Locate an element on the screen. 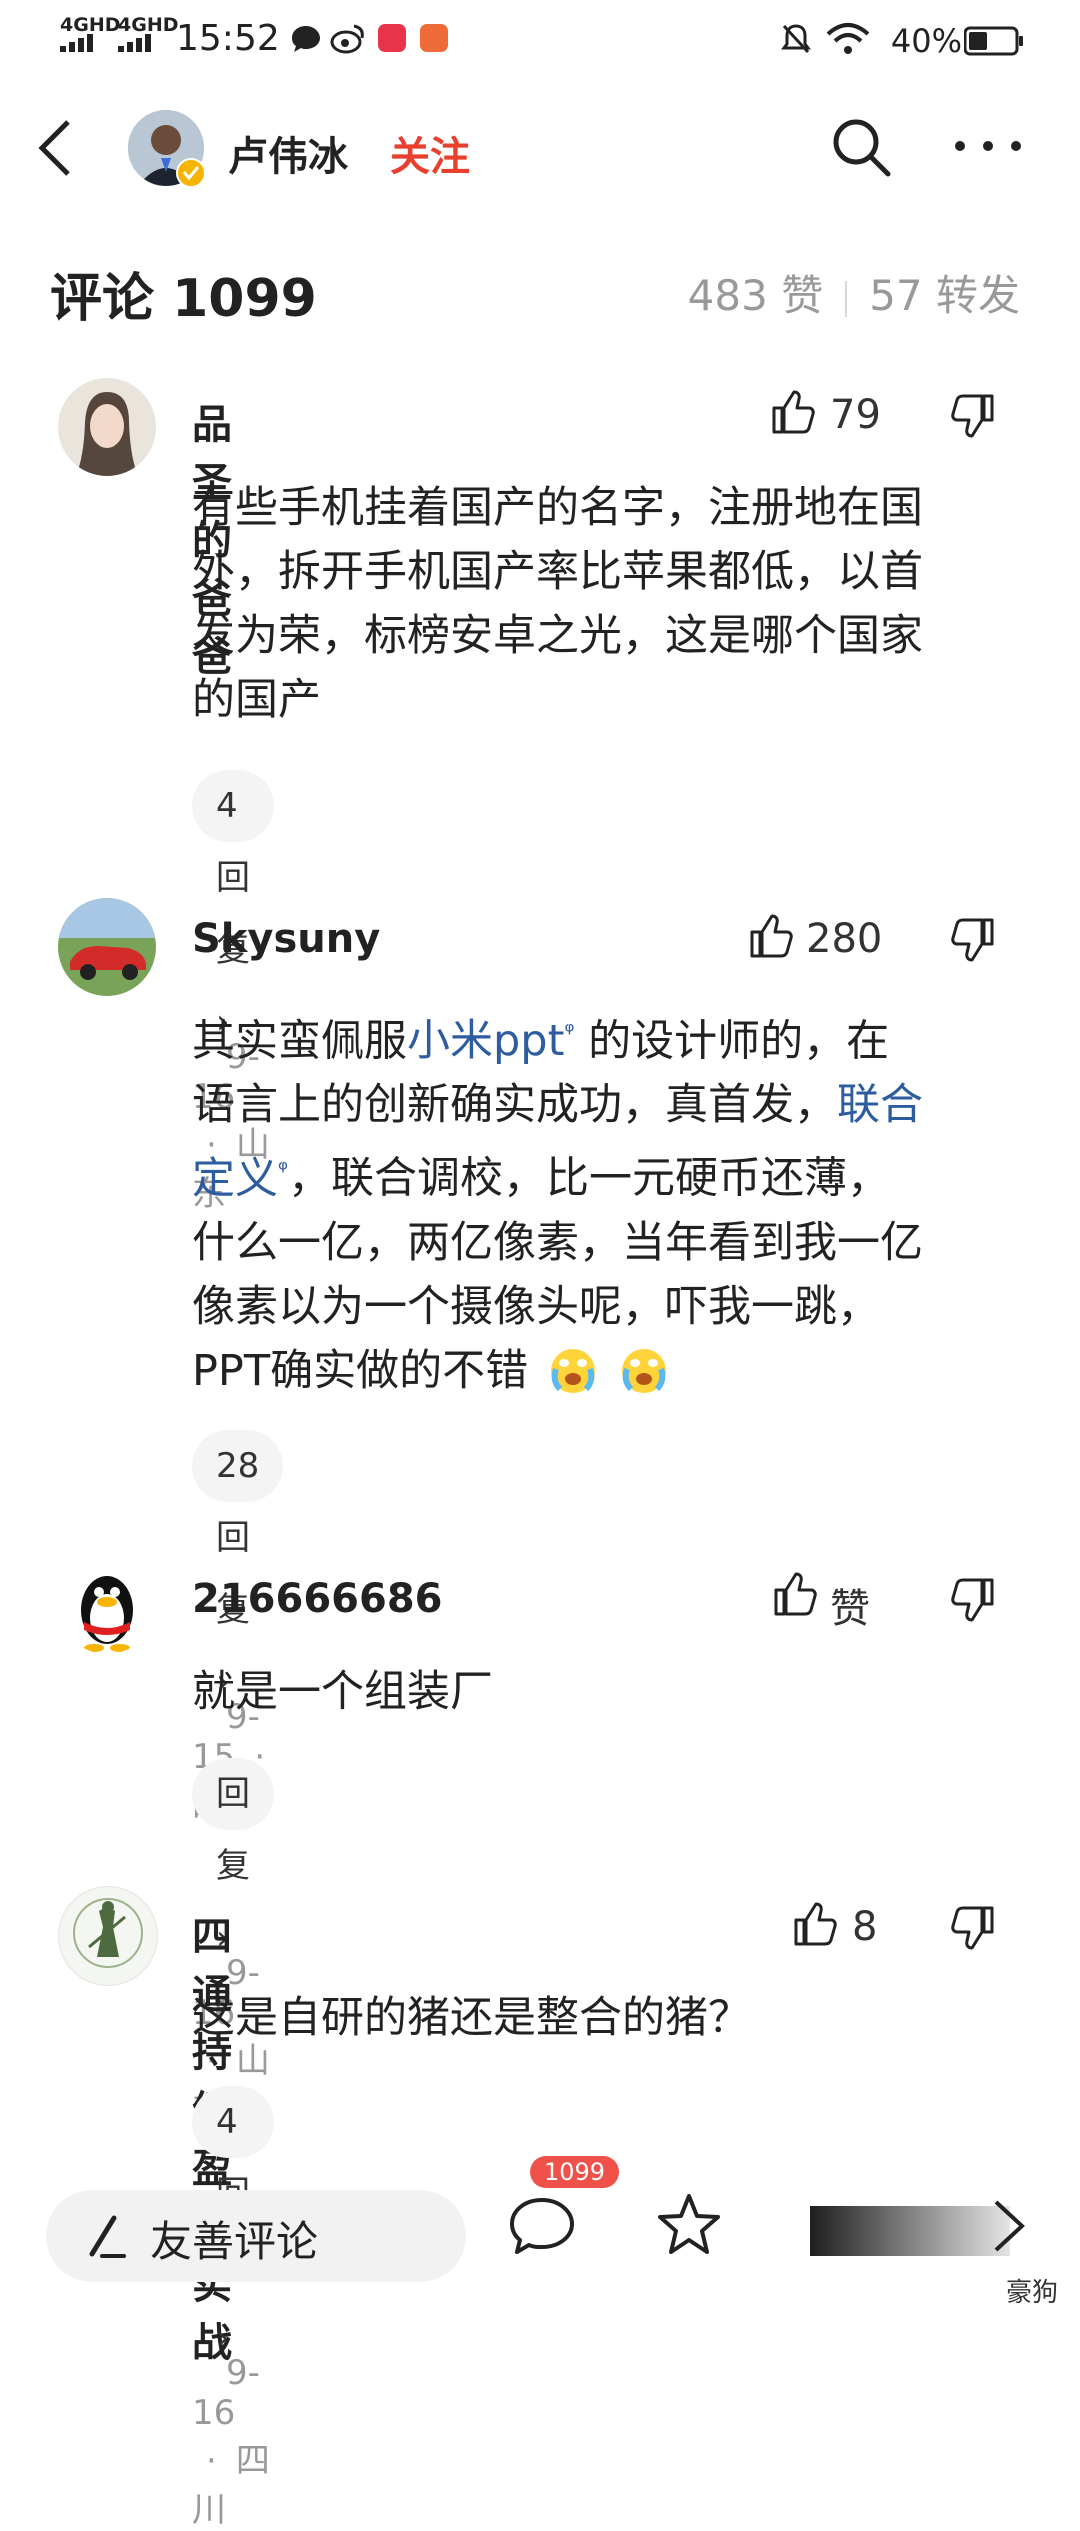 This screenshot has height=2531, width=1080. chat-bubble-icon is located at coordinates (306, 39).